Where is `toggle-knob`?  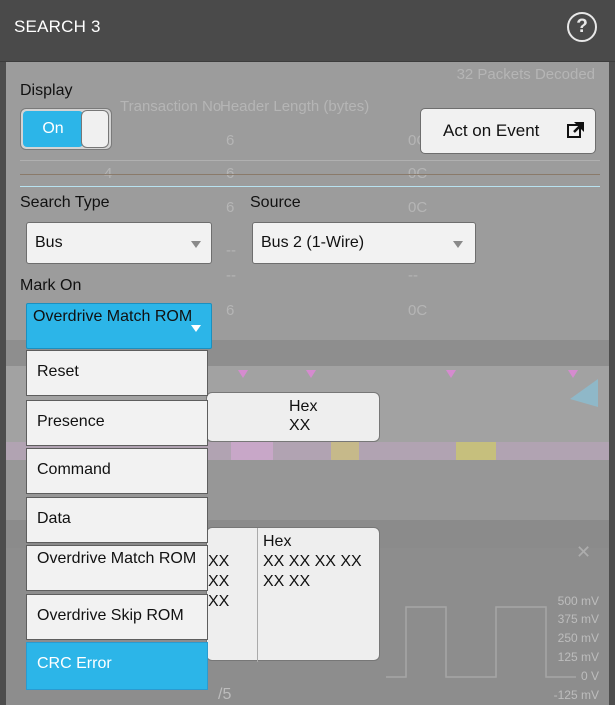 toggle-knob is located at coordinates (95, 129).